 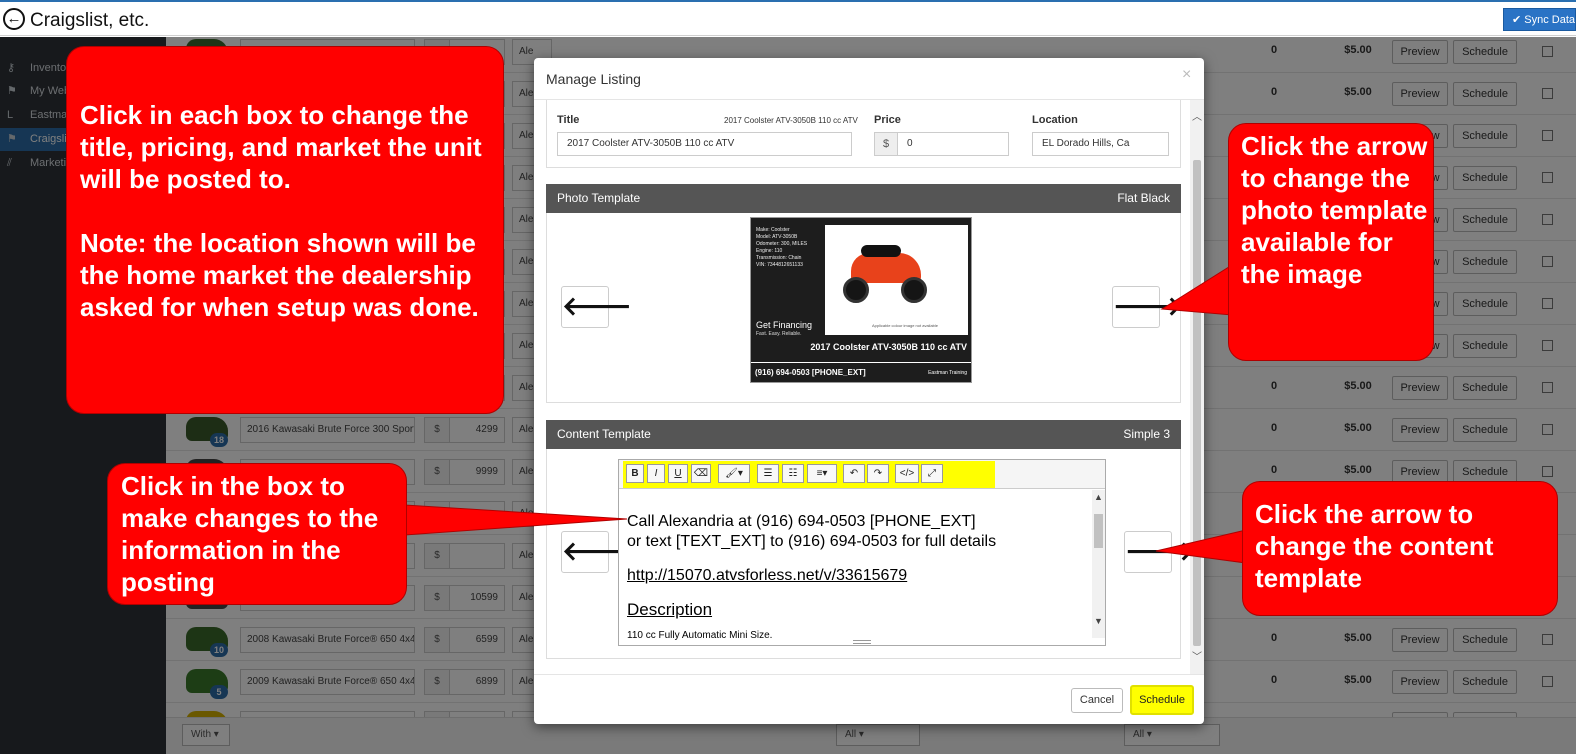 I want to click on photo-template-name: Flat Black, so click(x=1143, y=198).